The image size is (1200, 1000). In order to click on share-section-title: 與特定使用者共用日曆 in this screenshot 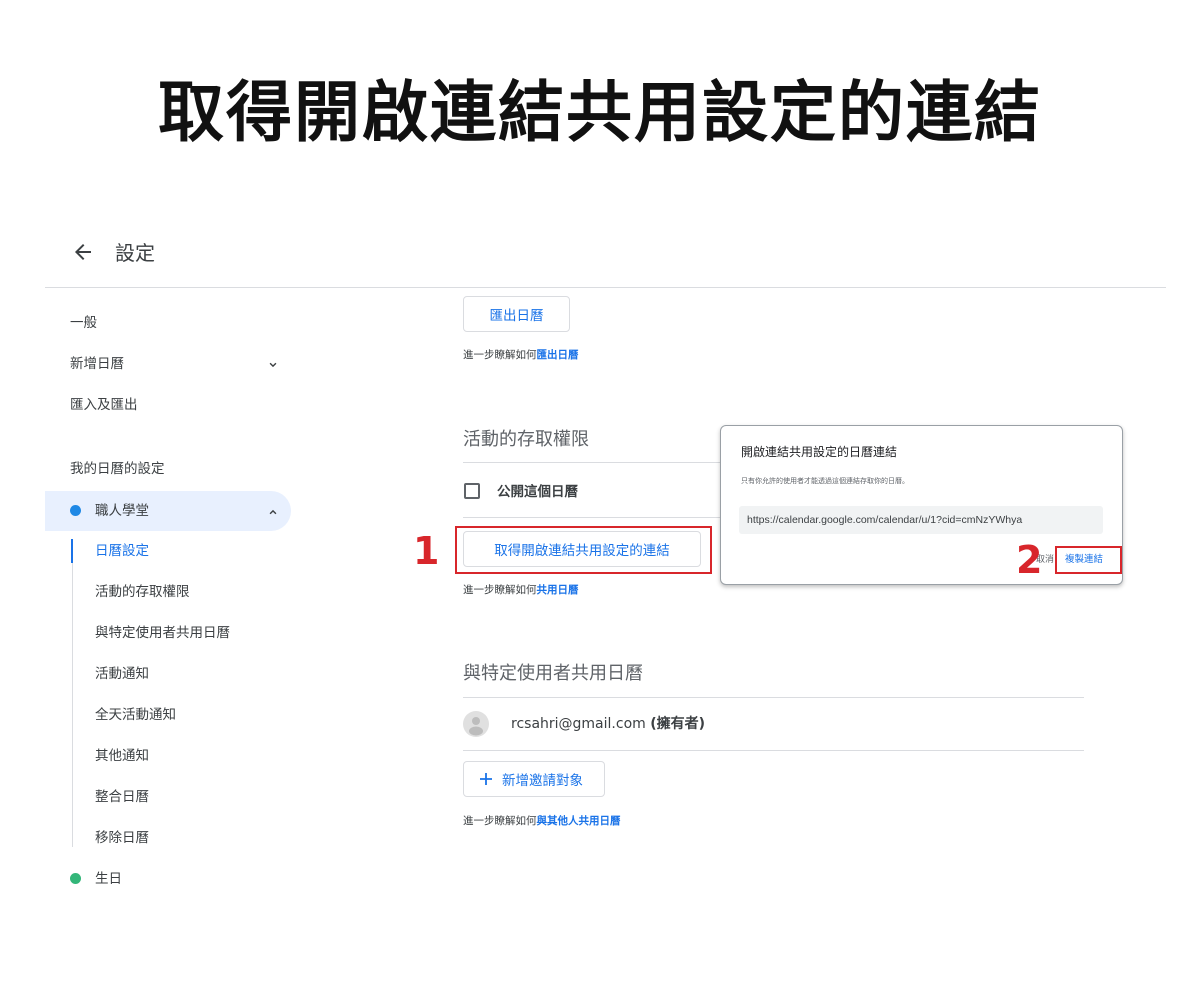, I will do `click(553, 673)`.